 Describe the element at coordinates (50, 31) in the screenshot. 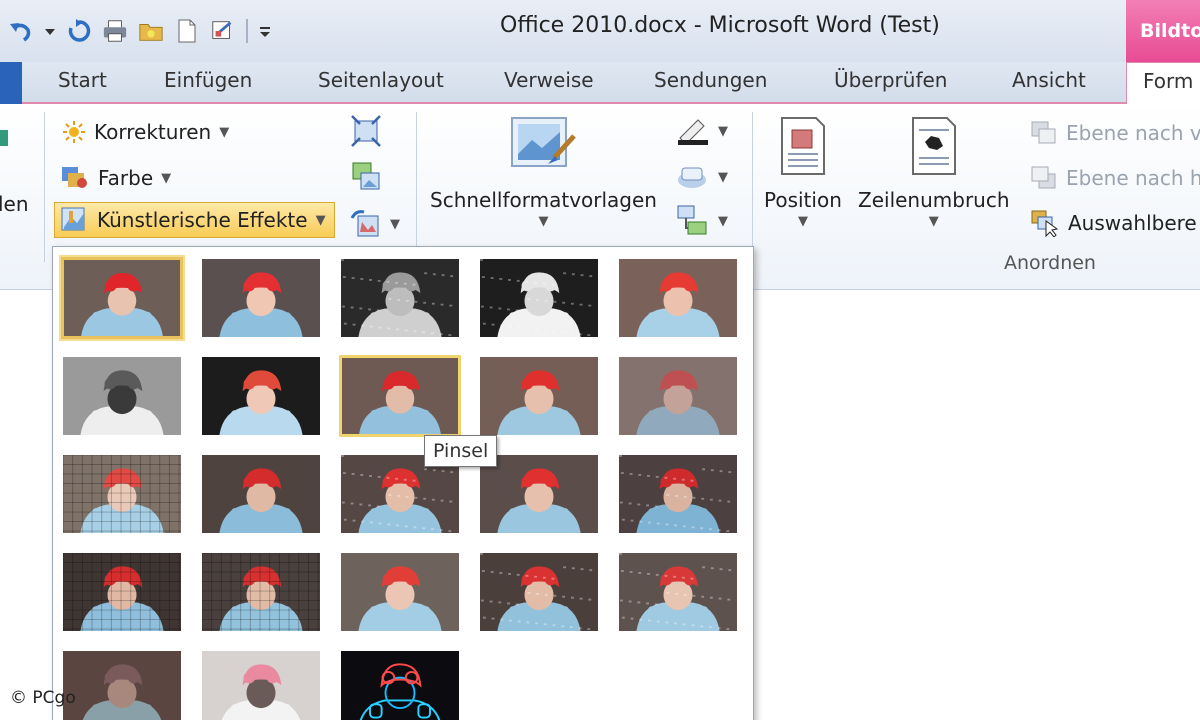

I see `dropdown-arrow-icon` at that location.